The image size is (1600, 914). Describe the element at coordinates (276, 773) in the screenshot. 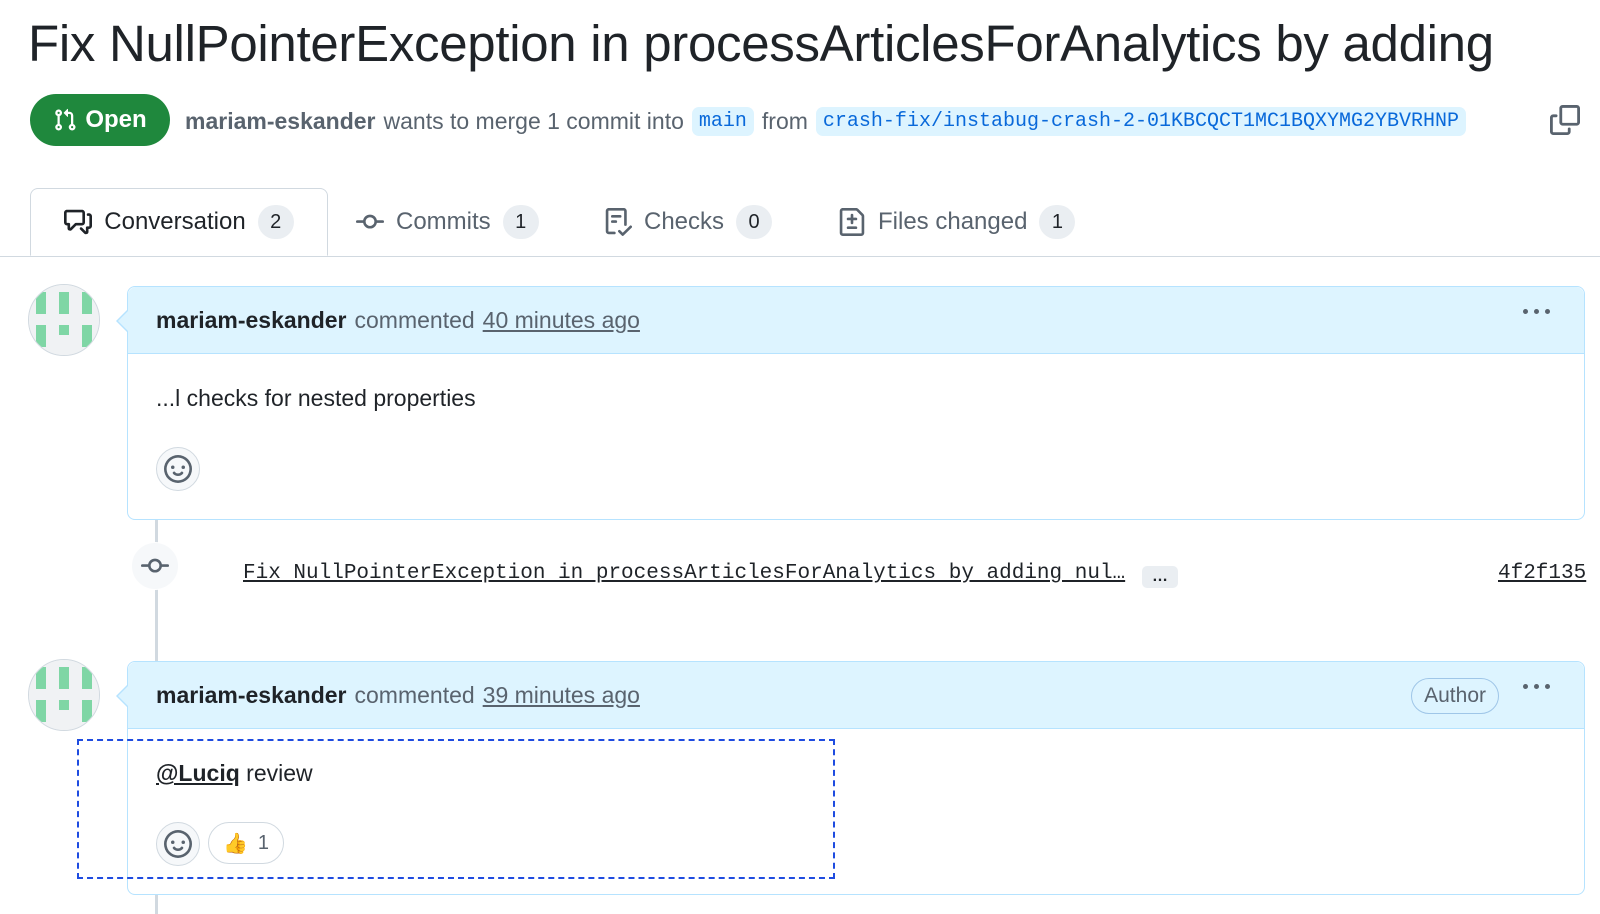

I see `comment-body-text: review` at that location.